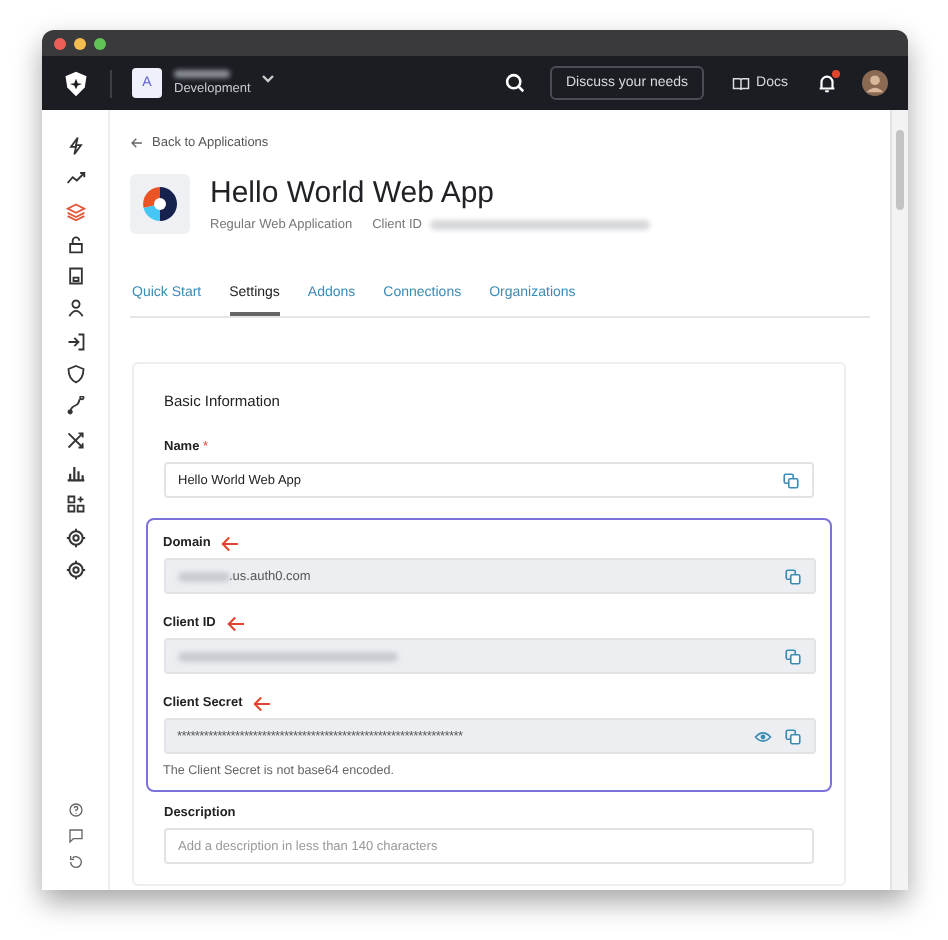  I want to click on zoom-button, so click(100, 43).